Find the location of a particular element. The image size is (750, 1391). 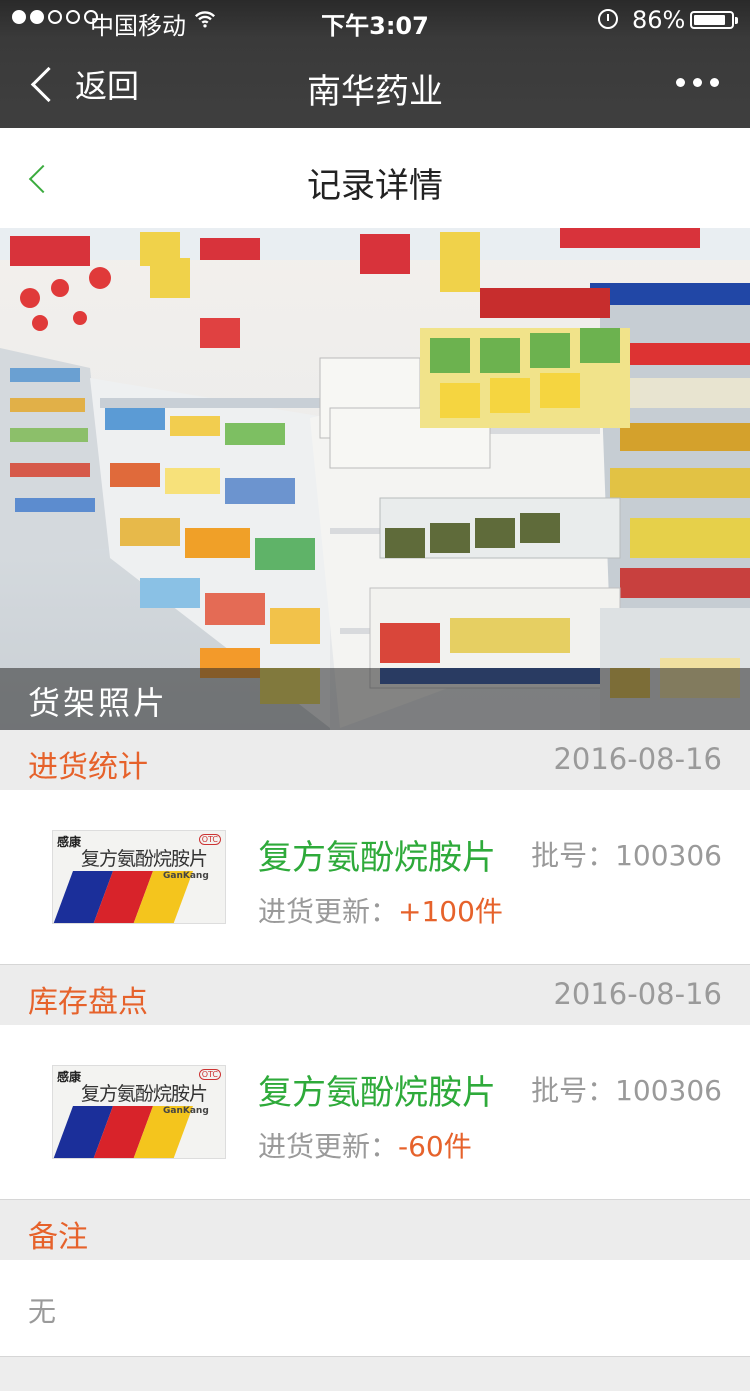

battery-icon is located at coordinates (714, 20).